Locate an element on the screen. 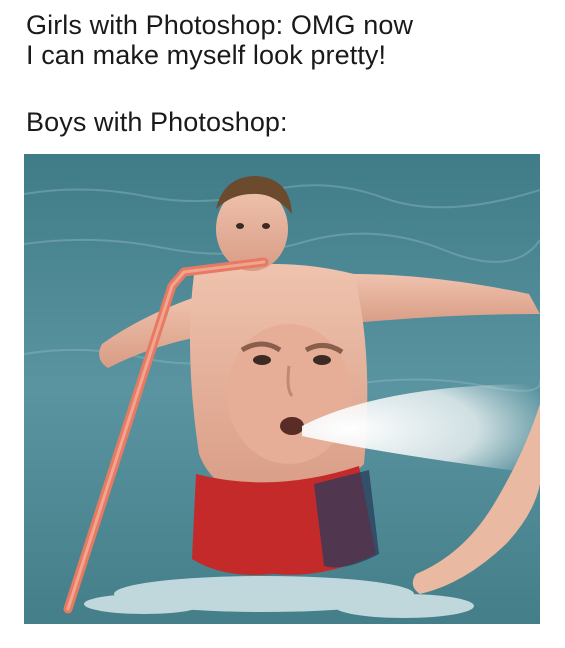  caption-line-2: I can make myself look pretty! is located at coordinates (206, 55).